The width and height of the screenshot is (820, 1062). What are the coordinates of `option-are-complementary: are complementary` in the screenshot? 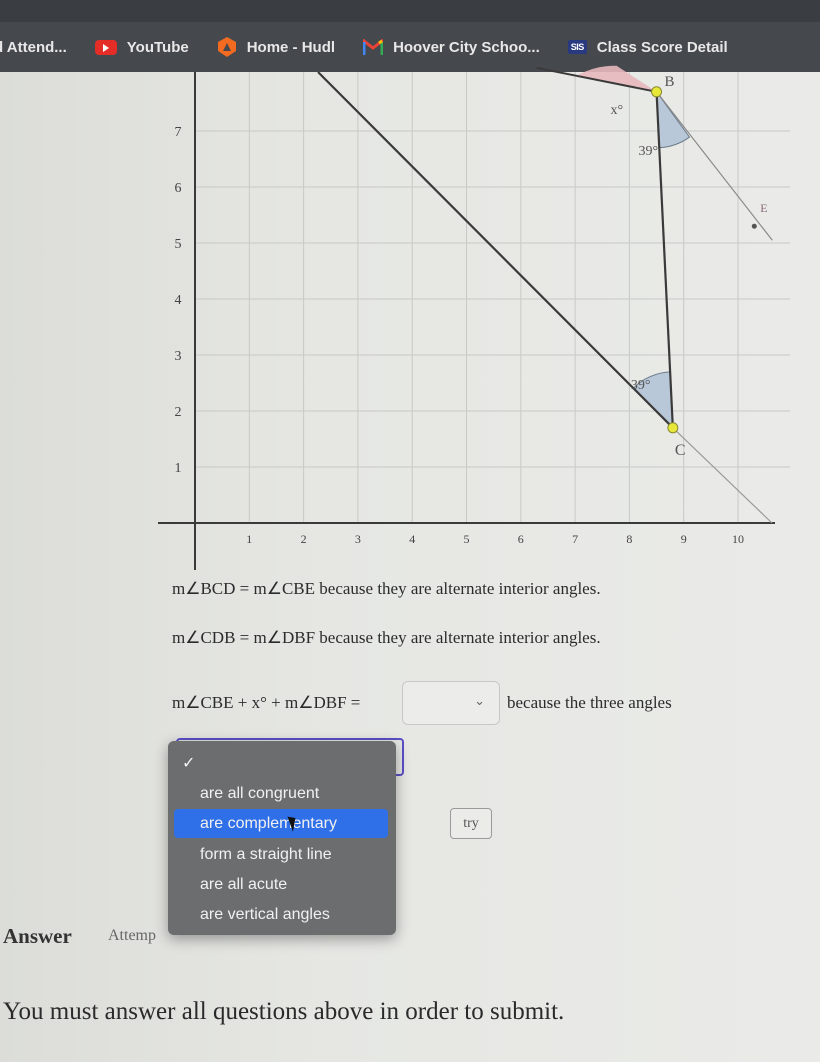 It's located at (281, 823).